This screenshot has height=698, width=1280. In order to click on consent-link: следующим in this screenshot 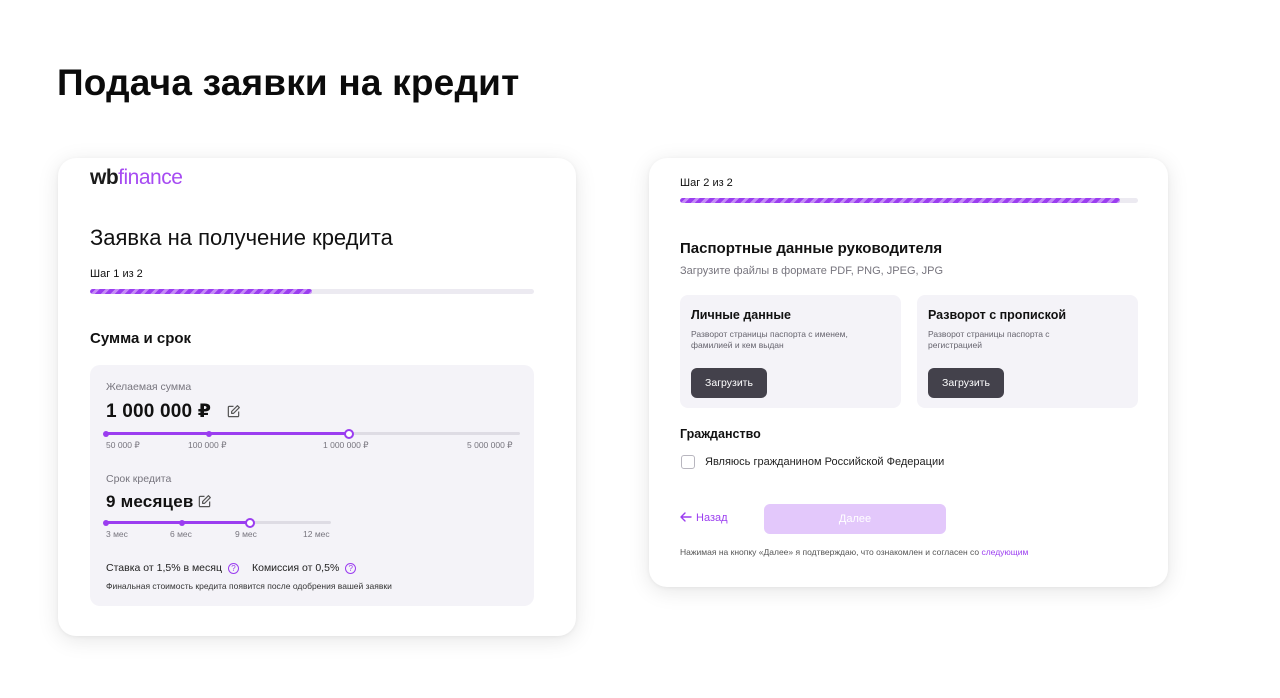, I will do `click(1004, 552)`.